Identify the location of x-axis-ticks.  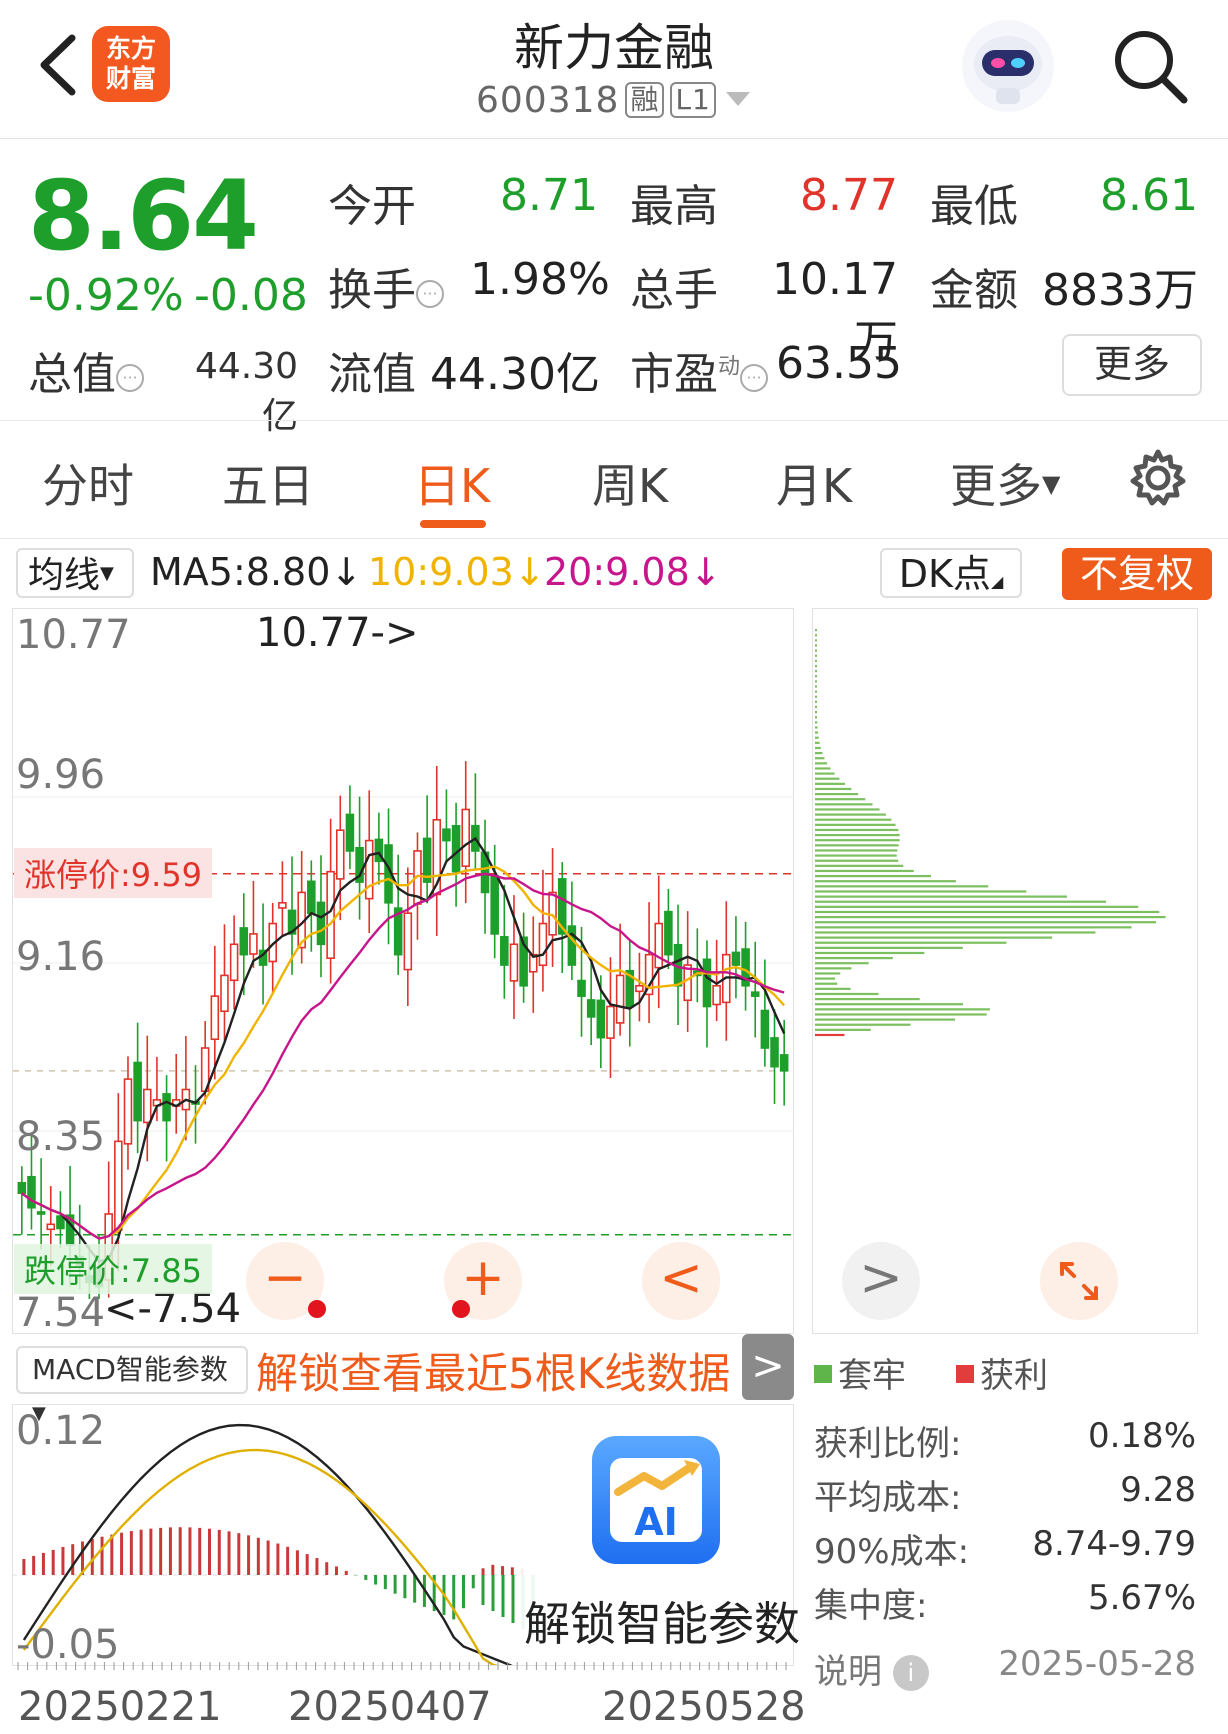
(402, 1666).